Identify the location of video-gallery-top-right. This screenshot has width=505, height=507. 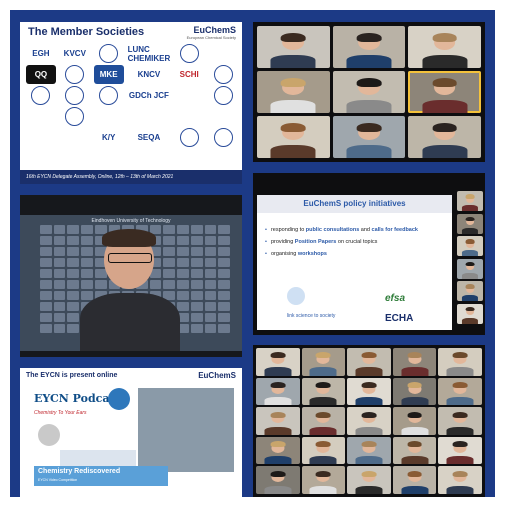
(369, 92).